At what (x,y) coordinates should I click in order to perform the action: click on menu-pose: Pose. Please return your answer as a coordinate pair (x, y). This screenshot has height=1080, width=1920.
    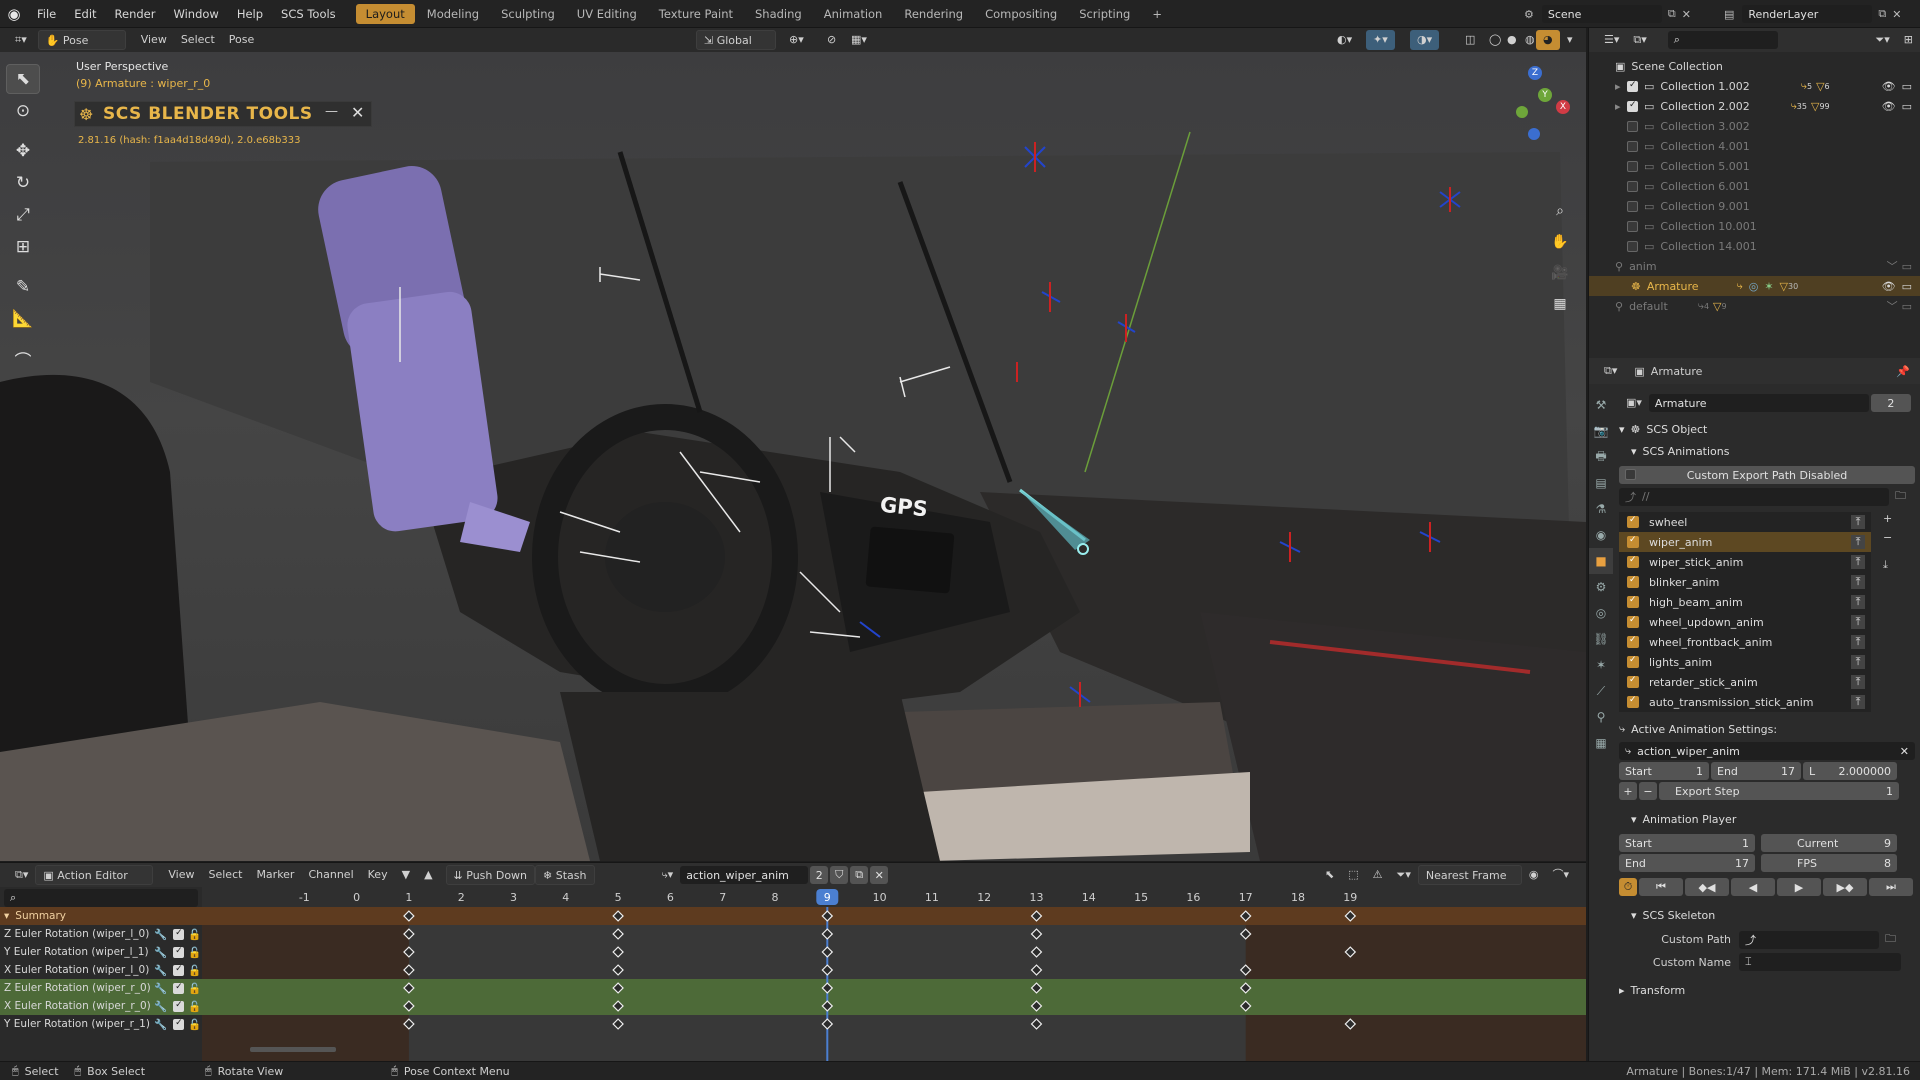
    Looking at the image, I should click on (241, 40).